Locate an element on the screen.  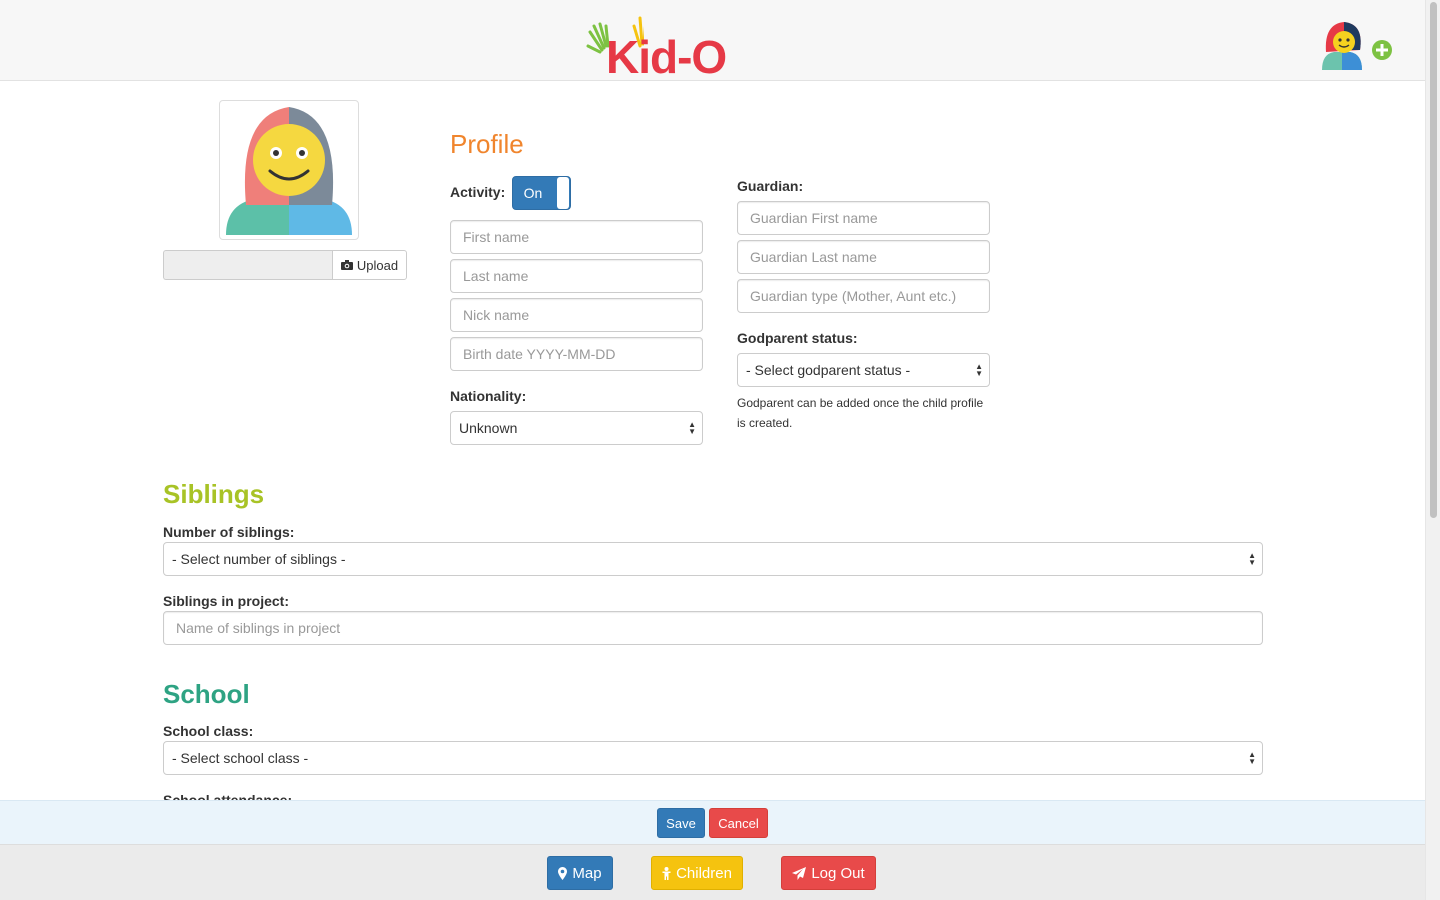
child-avatar is located at coordinates (289, 170).